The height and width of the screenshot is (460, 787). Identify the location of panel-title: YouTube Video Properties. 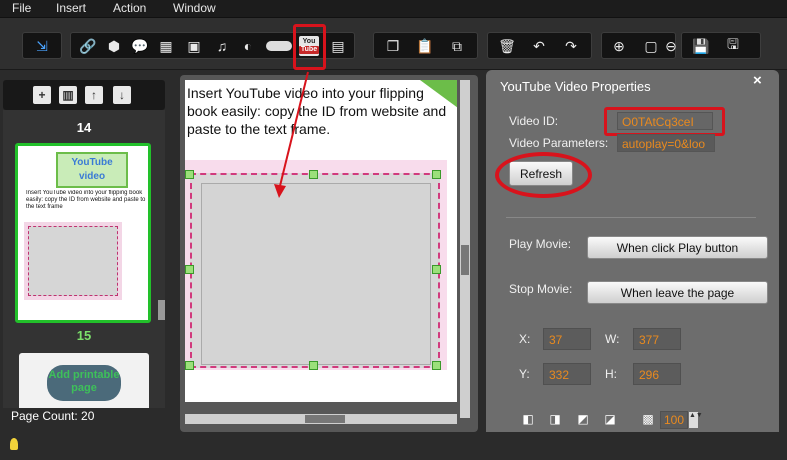
(575, 86).